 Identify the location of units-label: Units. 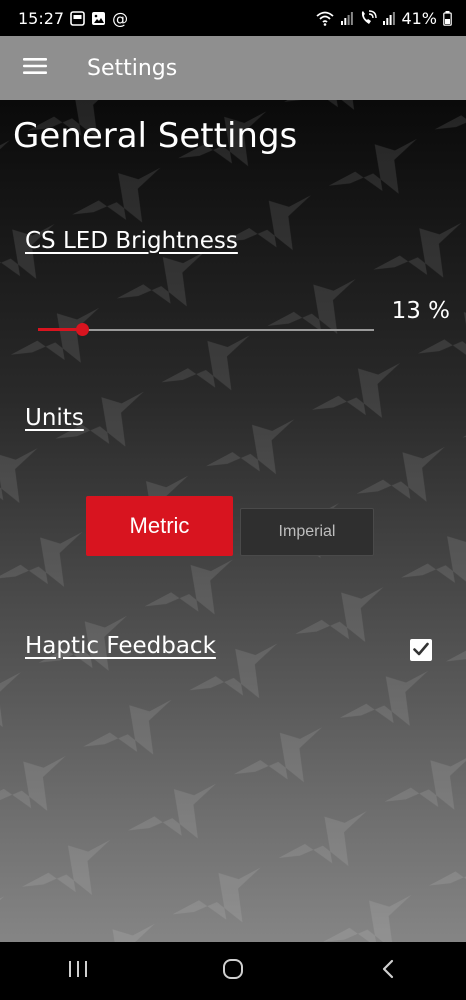
(54, 418).